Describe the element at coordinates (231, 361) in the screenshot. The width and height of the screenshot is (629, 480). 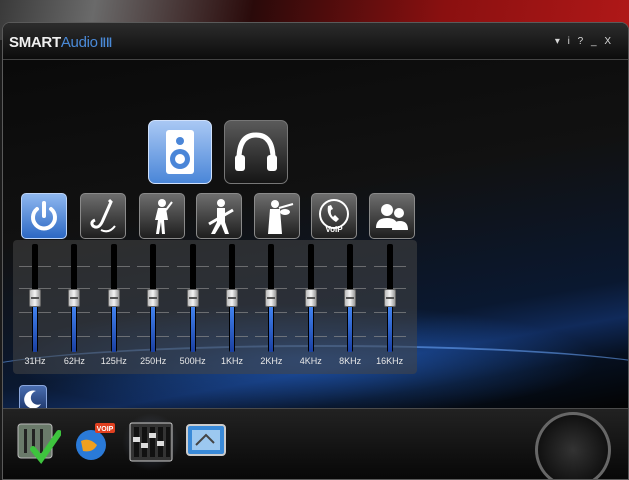
I see `eq-band-label: 1KHz` at that location.